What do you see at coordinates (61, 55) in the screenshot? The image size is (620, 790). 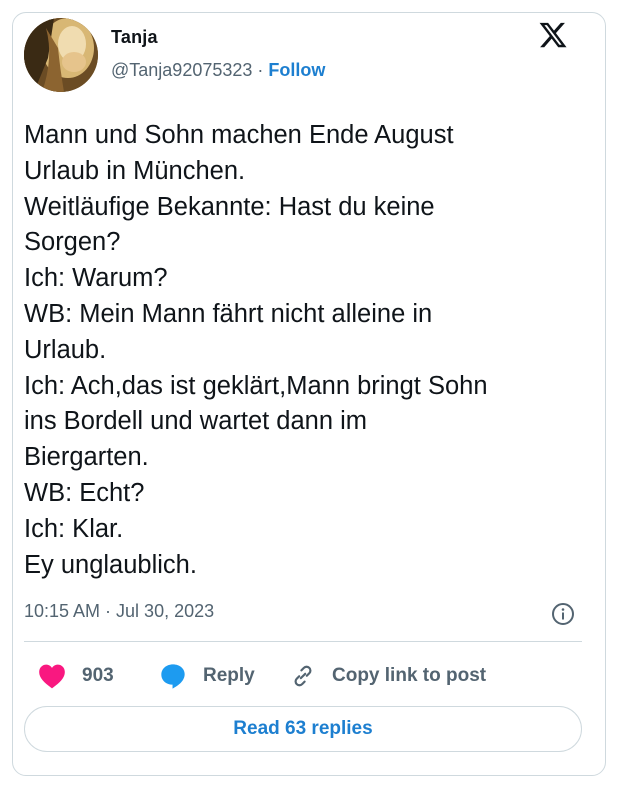 I see `avatar` at bounding box center [61, 55].